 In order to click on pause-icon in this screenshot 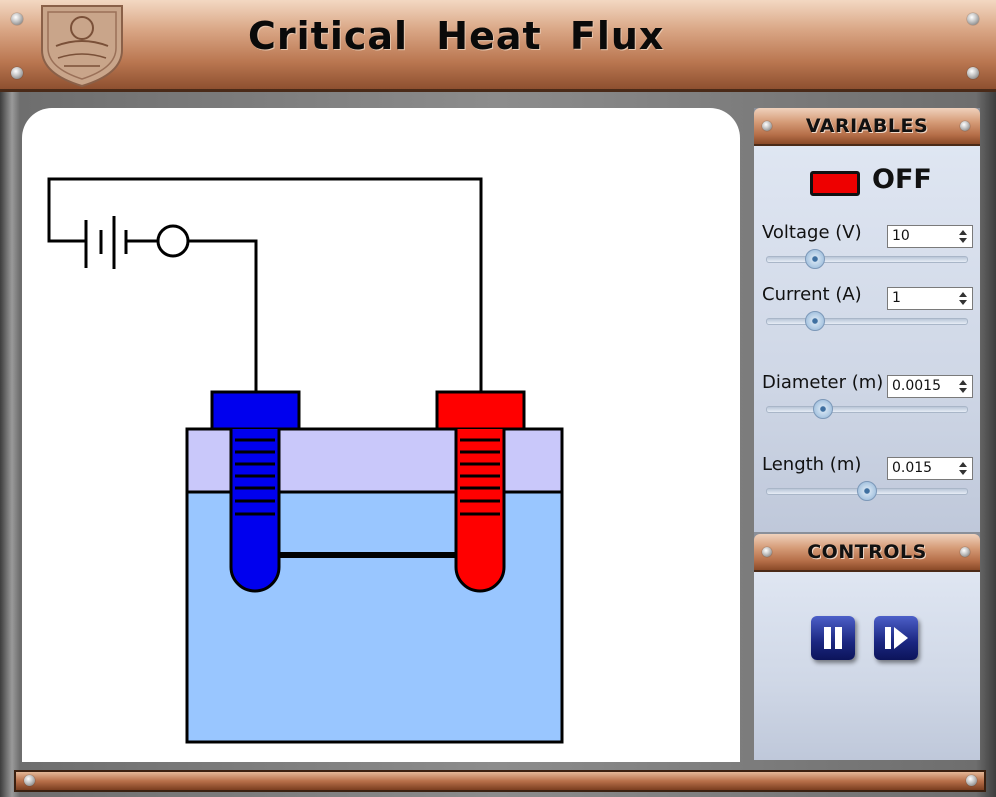, I will do `click(833, 638)`.